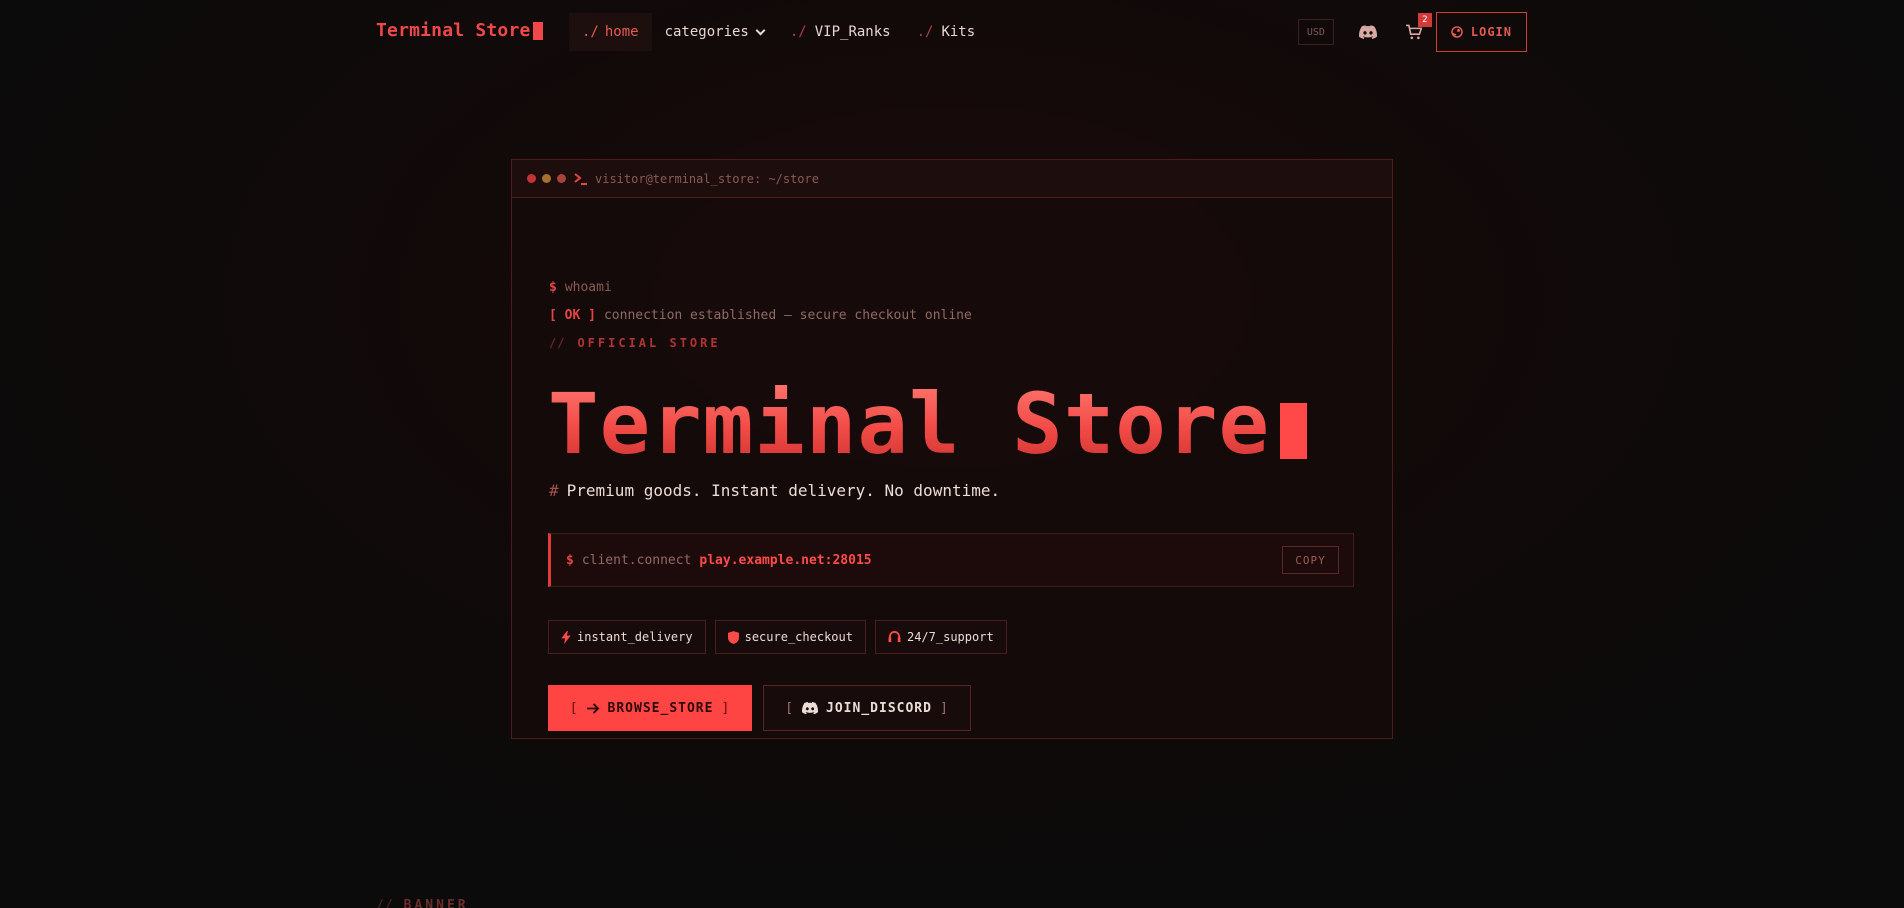 Image resolution: width=1904 pixels, height=908 pixels. What do you see at coordinates (453, 30) in the screenshot?
I see `brand-name: Terminal Store` at bounding box center [453, 30].